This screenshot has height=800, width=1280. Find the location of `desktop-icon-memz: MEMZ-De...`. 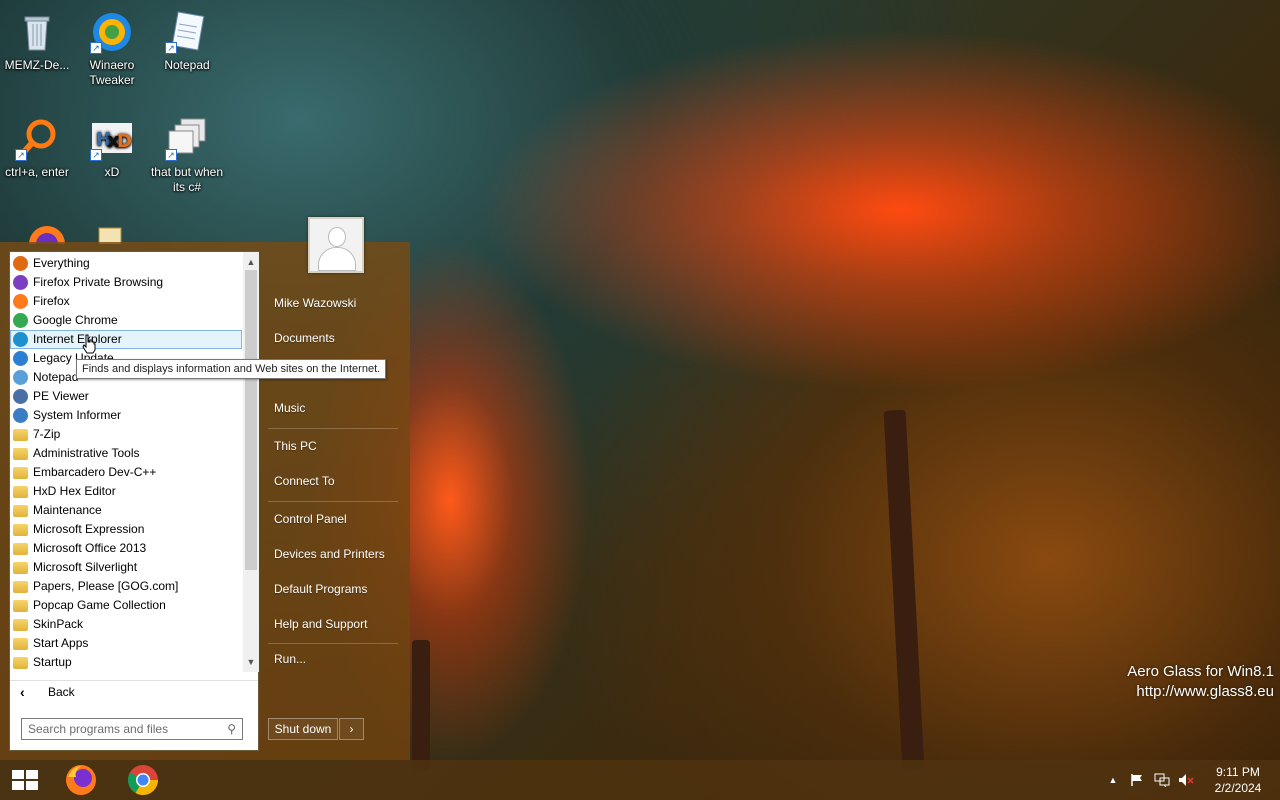

desktop-icon-memz: MEMZ-De... is located at coordinates (37, 41).